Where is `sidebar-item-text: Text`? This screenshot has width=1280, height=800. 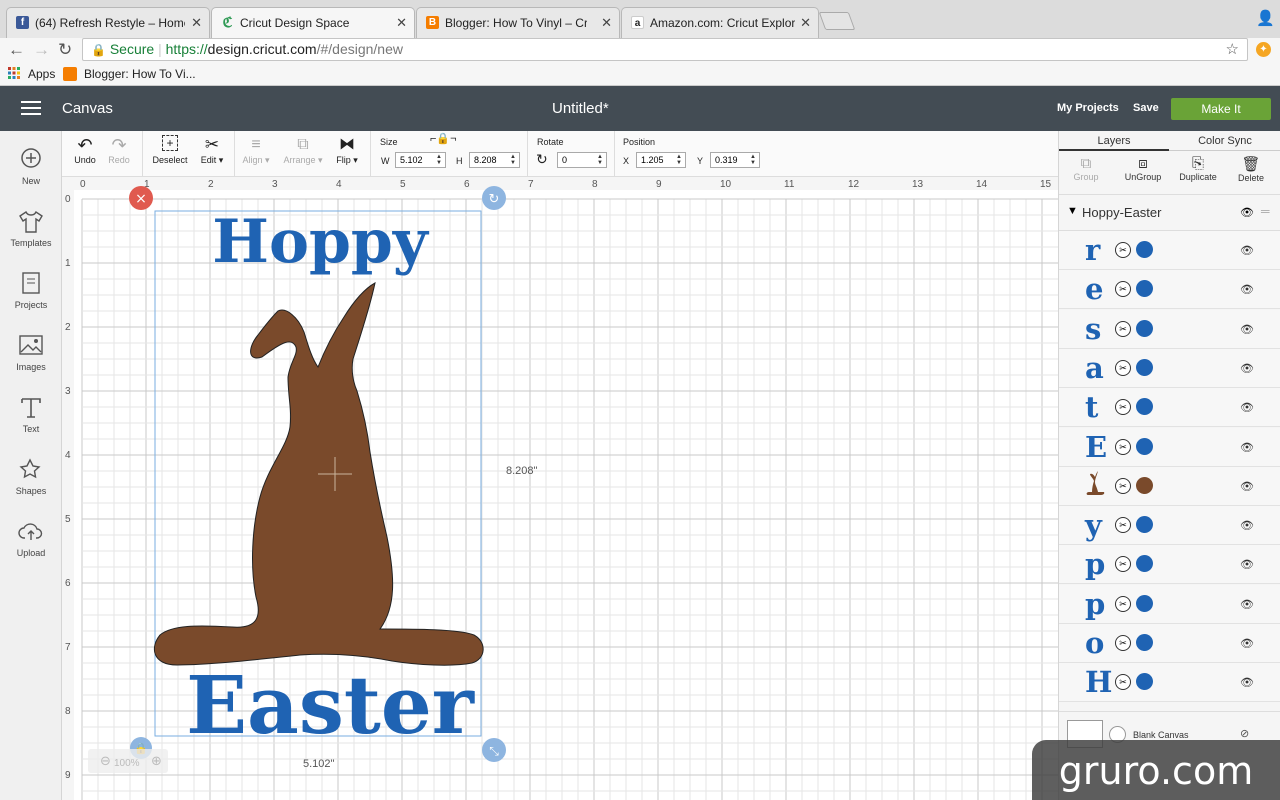
sidebar-item-text: Text is located at coordinates (31, 414).